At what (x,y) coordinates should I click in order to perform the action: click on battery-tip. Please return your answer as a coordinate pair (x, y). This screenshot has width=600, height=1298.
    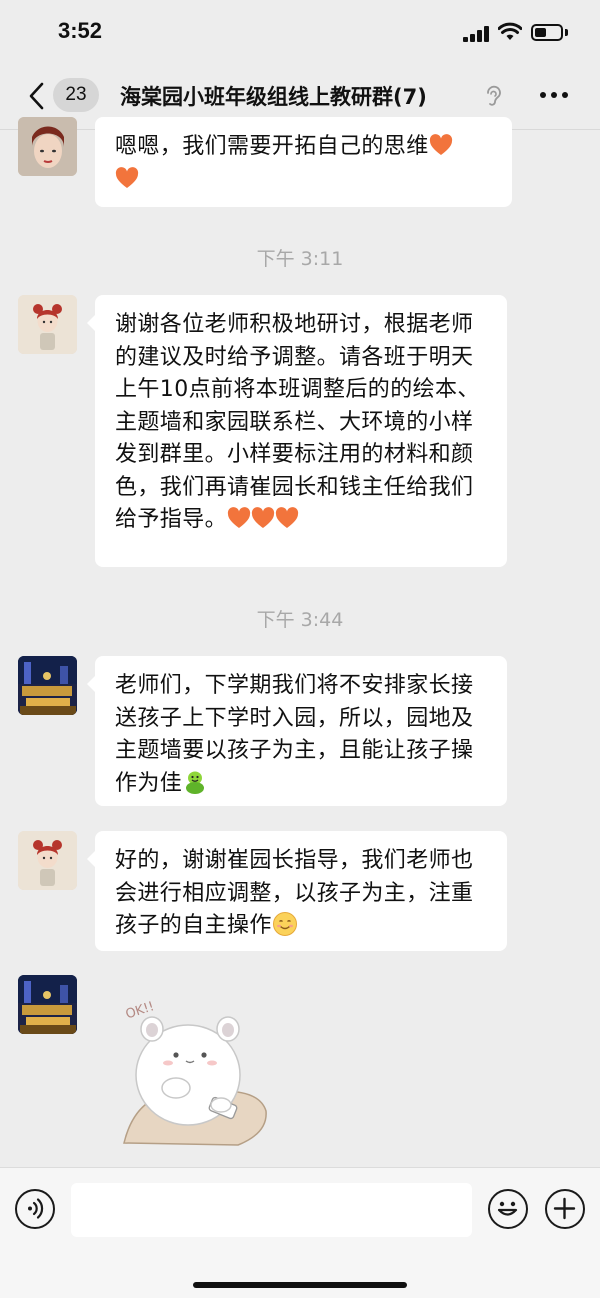
    Looking at the image, I should click on (566, 32).